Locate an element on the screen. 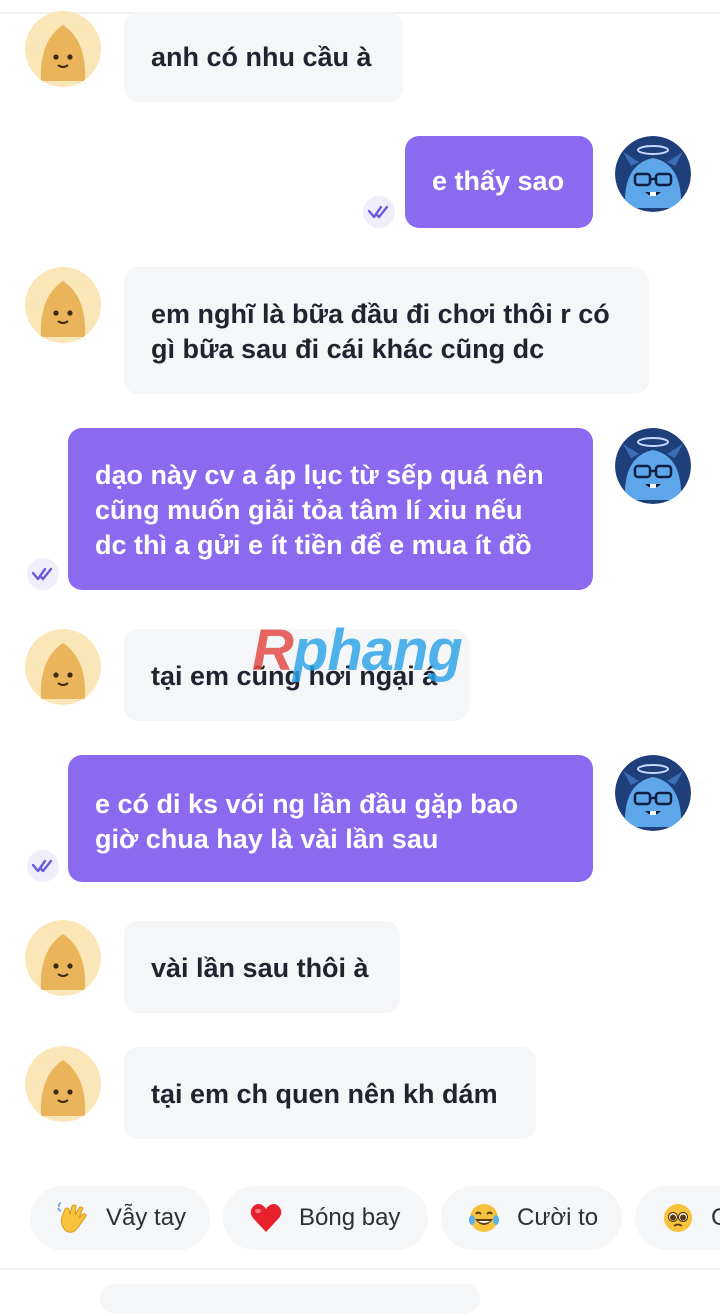 The width and height of the screenshot is (720, 1314). message-bubble-incoming: vài lần sau thôi à is located at coordinates (262, 967).